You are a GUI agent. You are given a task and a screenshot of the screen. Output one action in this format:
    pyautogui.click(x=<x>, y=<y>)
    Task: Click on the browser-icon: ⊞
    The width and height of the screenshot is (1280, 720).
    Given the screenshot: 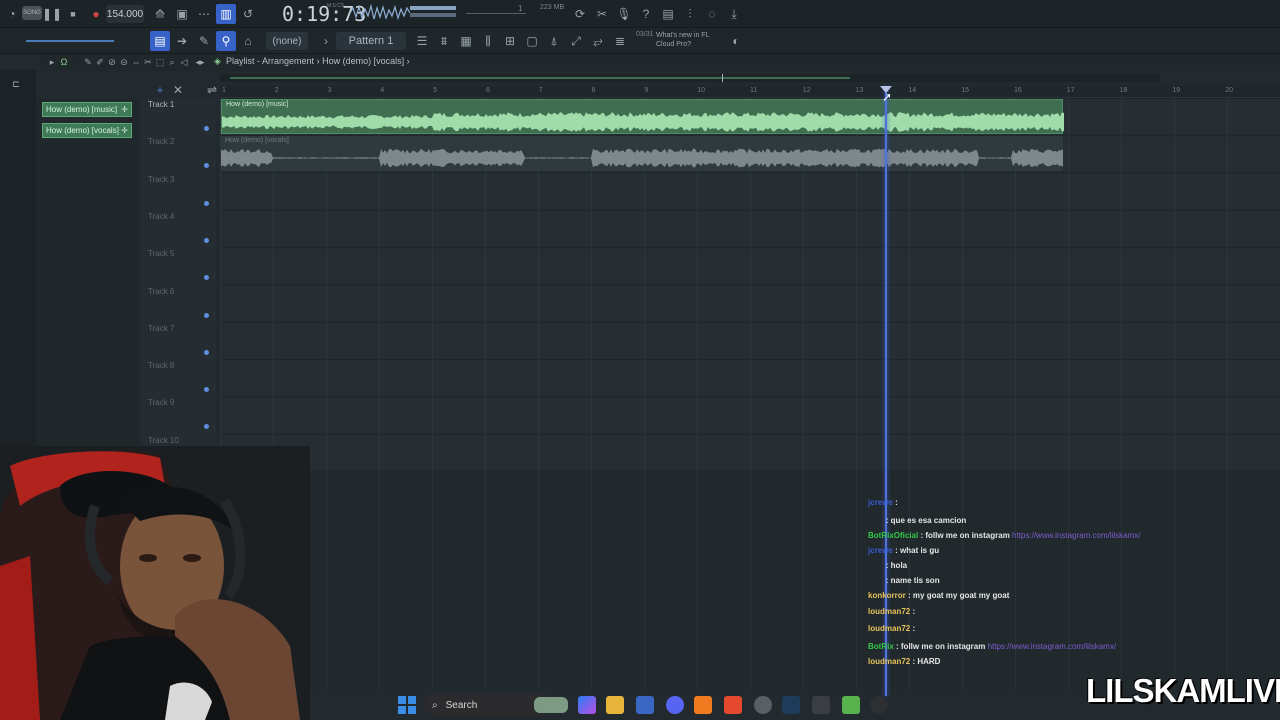 What is the action you would take?
    pyautogui.click(x=510, y=41)
    